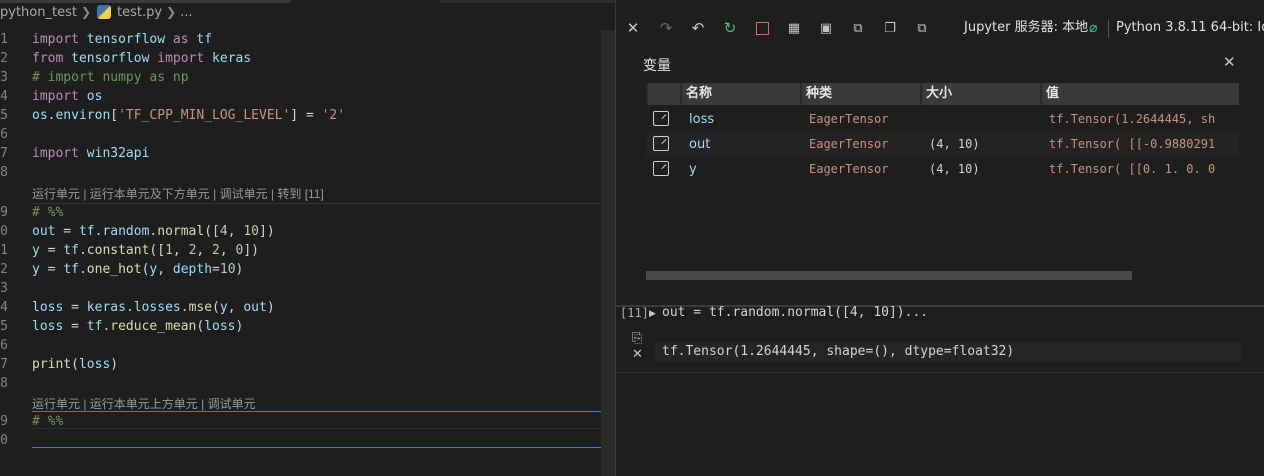  I want to click on code-line: 0 out = tf.random.normal([4, 10]), so click(307, 231).